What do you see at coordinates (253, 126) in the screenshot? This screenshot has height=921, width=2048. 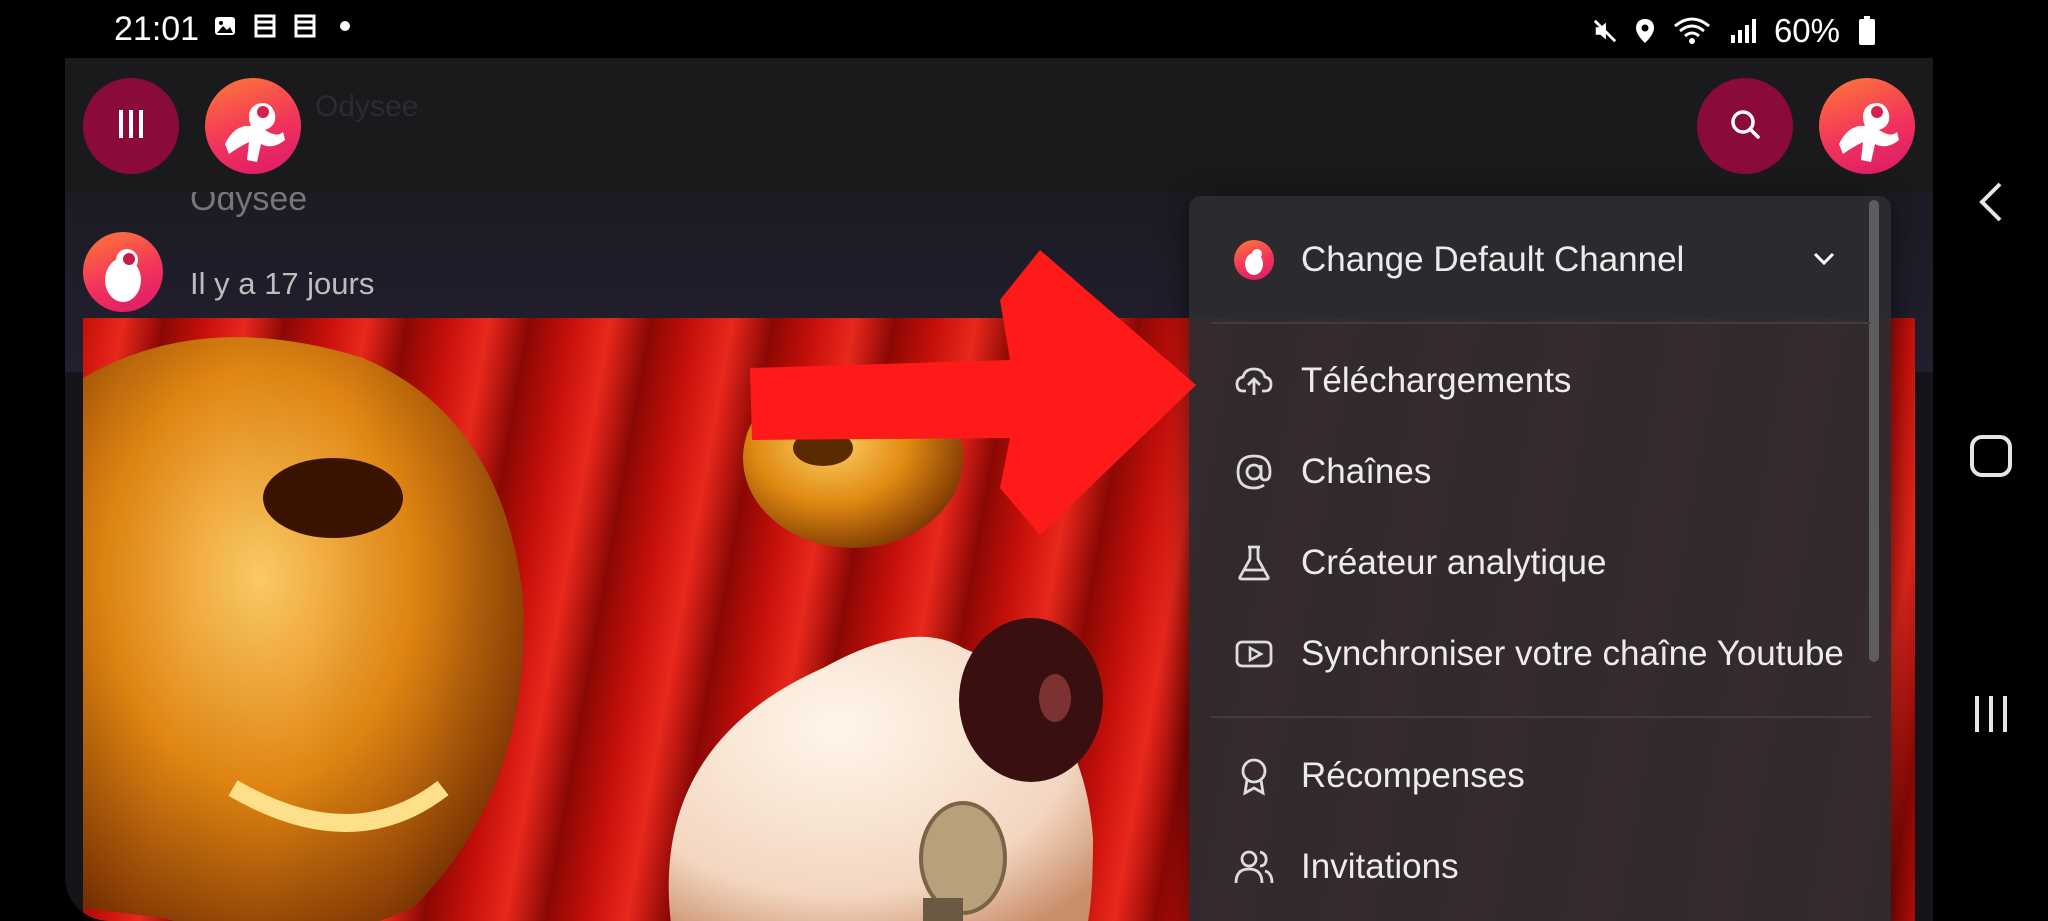 I see `odysee-logo` at bounding box center [253, 126].